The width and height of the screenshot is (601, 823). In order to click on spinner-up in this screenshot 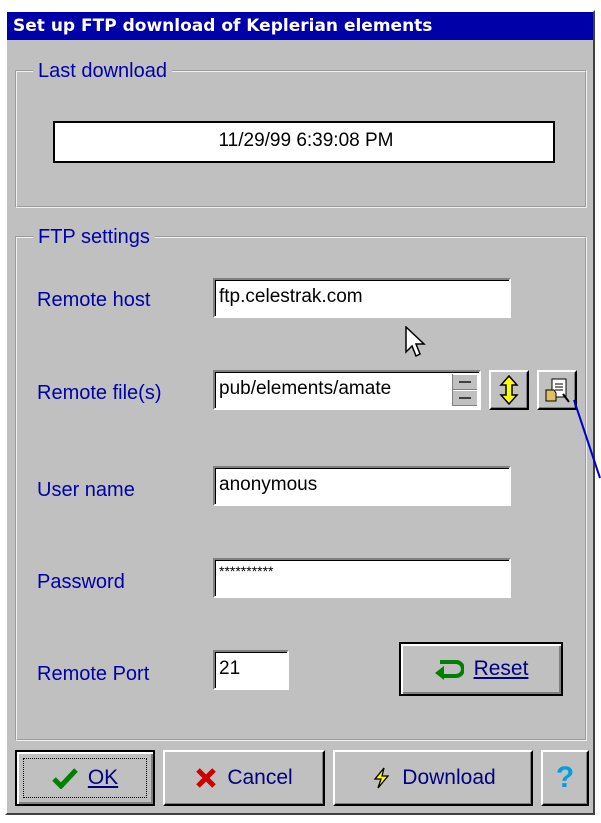, I will do `click(465, 382)`.